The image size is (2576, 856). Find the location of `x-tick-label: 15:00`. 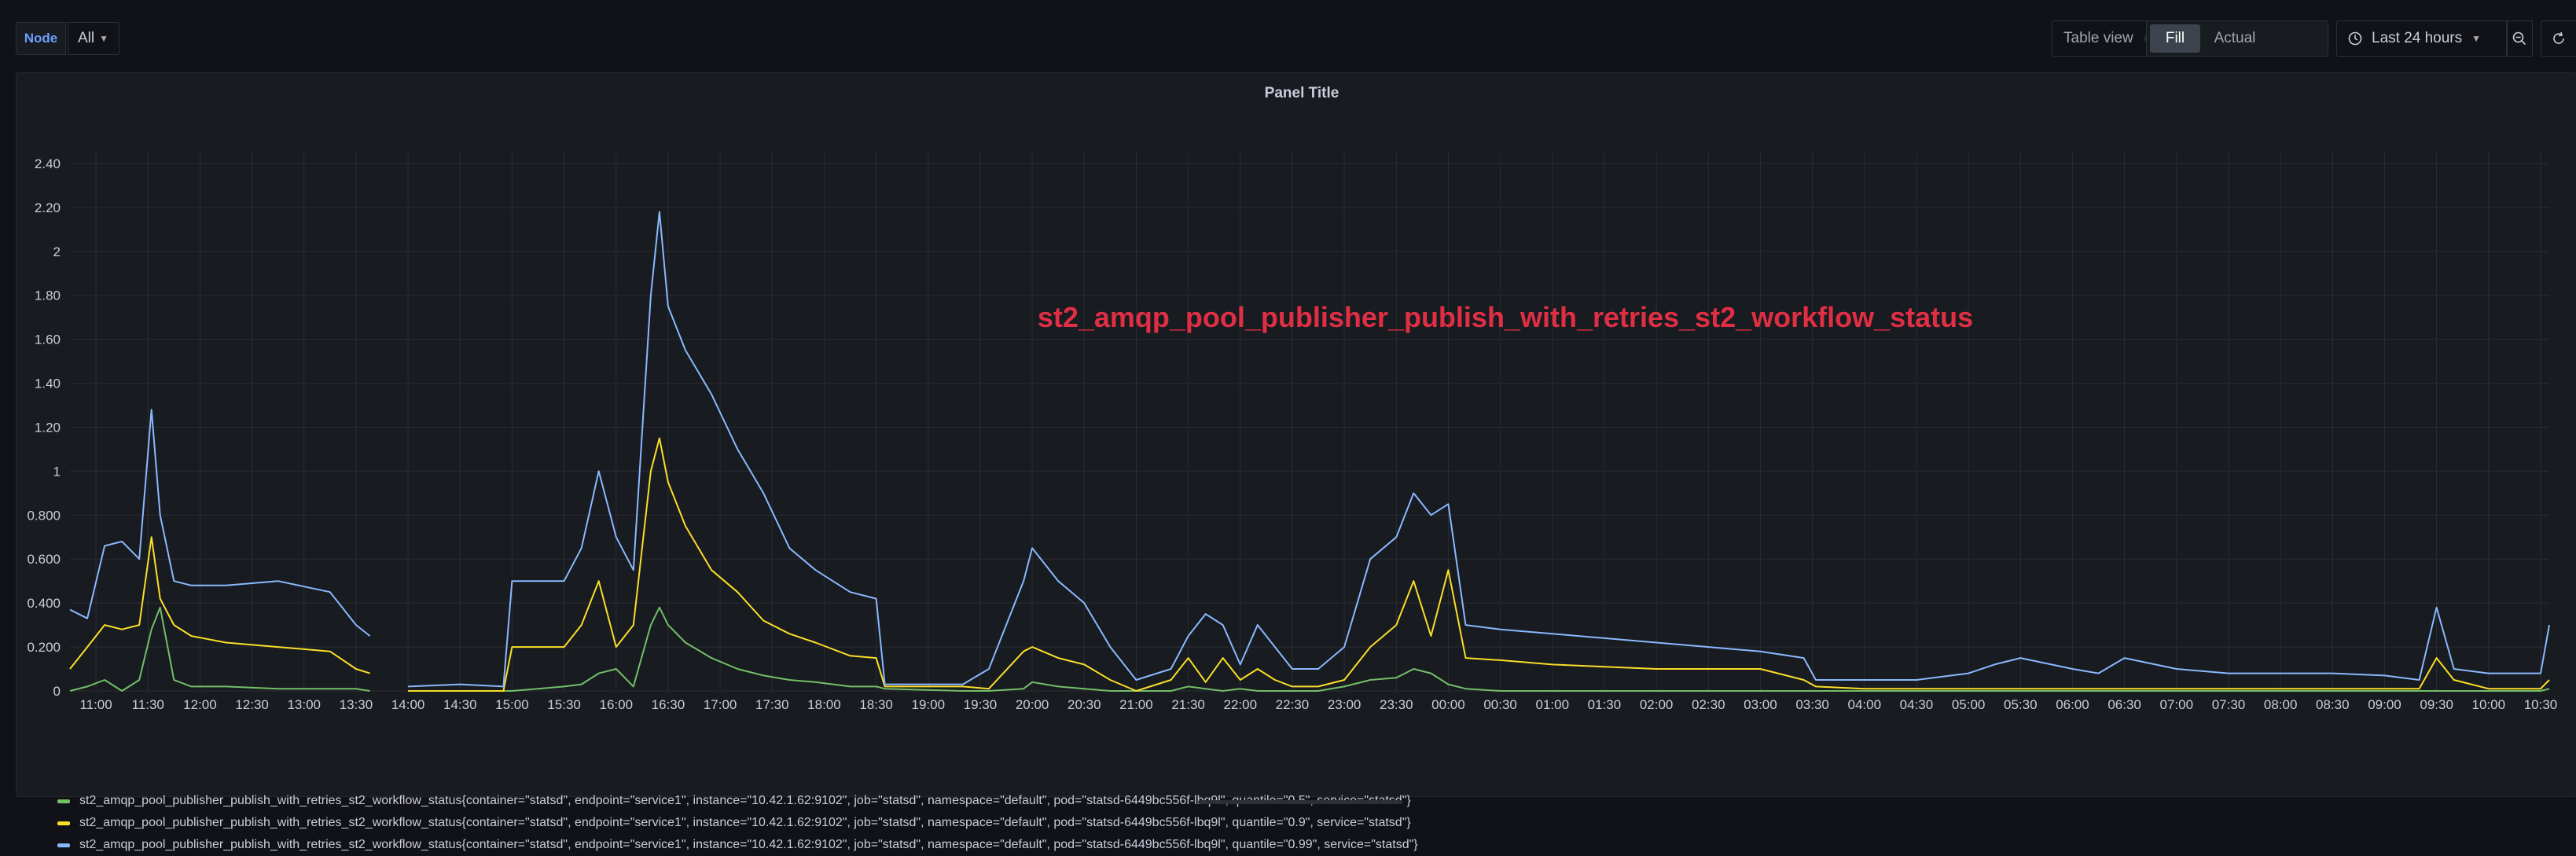

x-tick-label: 15:00 is located at coordinates (512, 704).